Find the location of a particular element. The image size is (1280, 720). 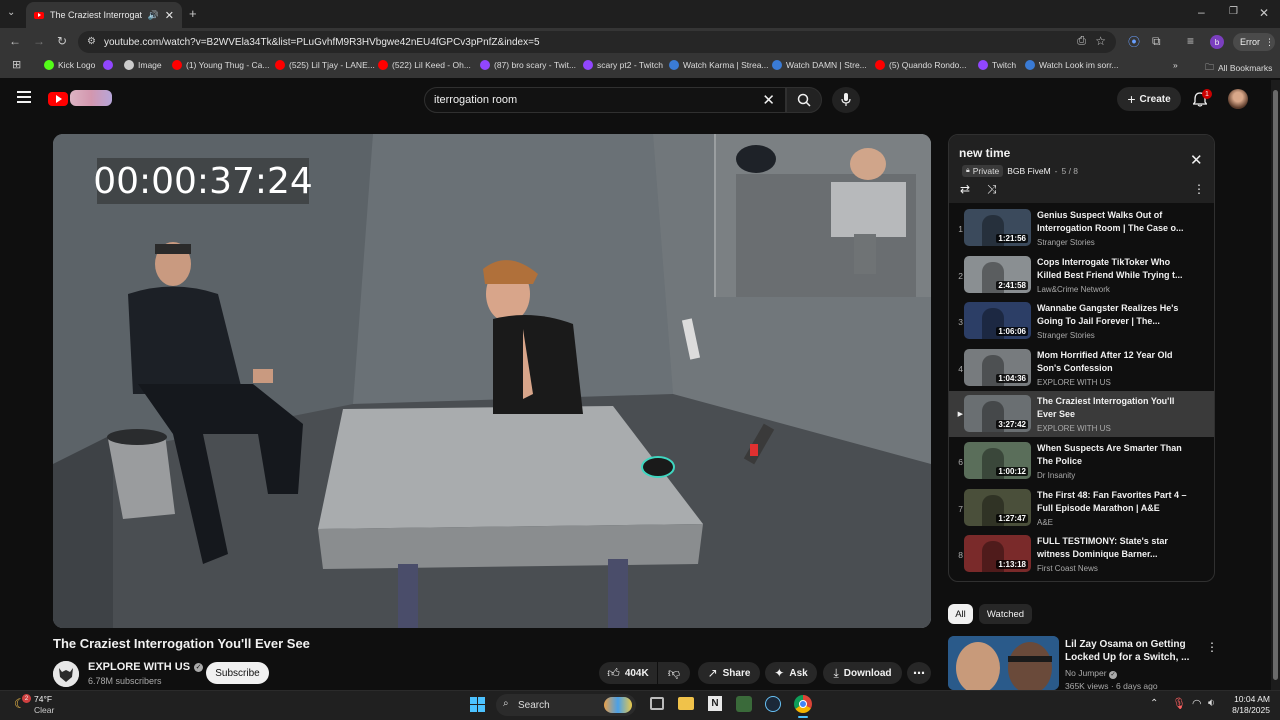

bookmark-item: Twitch is located at coordinates (997, 65).